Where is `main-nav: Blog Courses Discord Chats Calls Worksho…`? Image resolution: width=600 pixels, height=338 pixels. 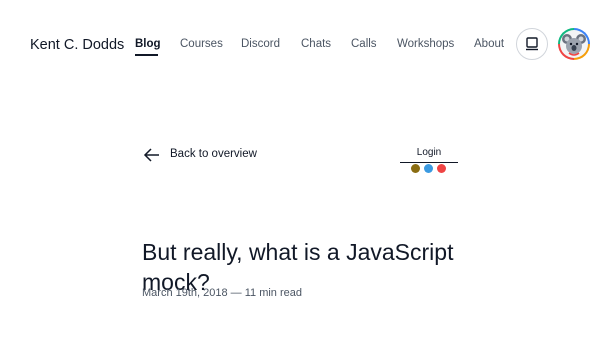 main-nav: Blog Courses Discord Chats Calls Worksho… is located at coordinates (300, 48).